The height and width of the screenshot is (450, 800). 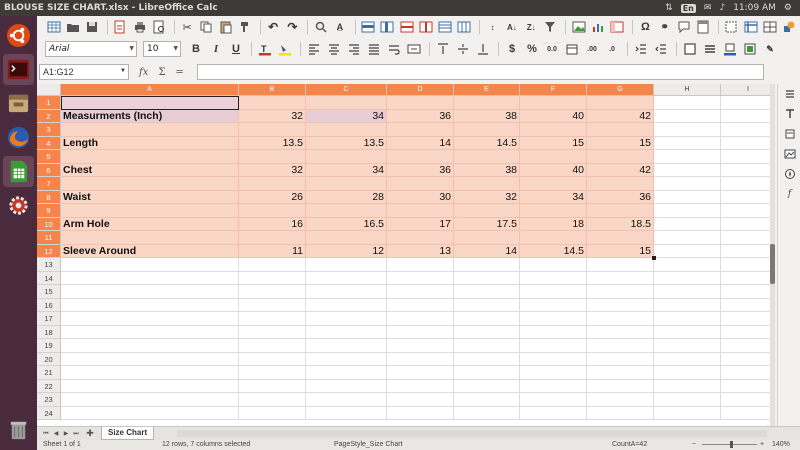 I want to click on cell-i10, so click(x=745, y=224).